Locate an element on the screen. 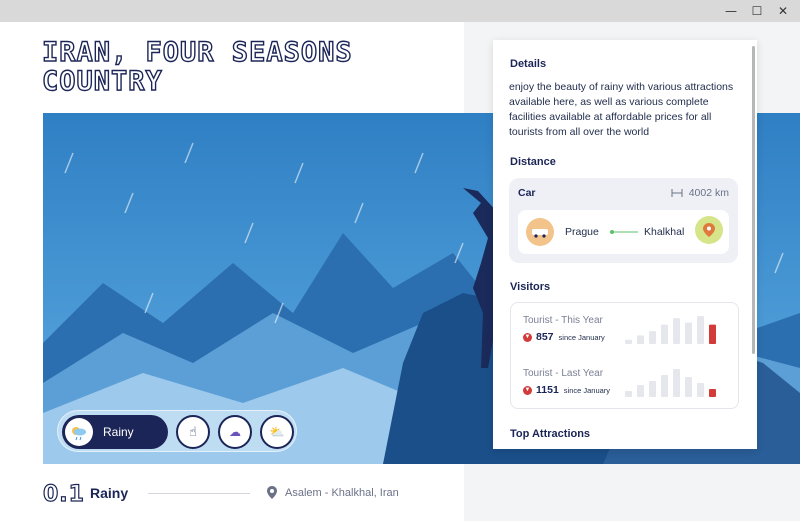 This screenshot has height=521, width=800. visitors-title: Visitors is located at coordinates (530, 287).